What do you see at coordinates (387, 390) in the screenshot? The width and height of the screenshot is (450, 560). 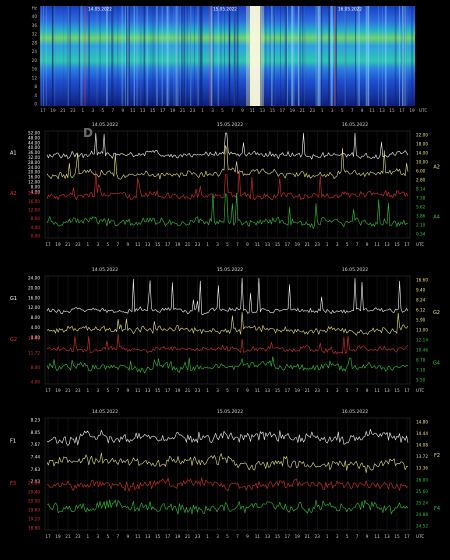 I see `x-tick: 13` at bounding box center [387, 390].